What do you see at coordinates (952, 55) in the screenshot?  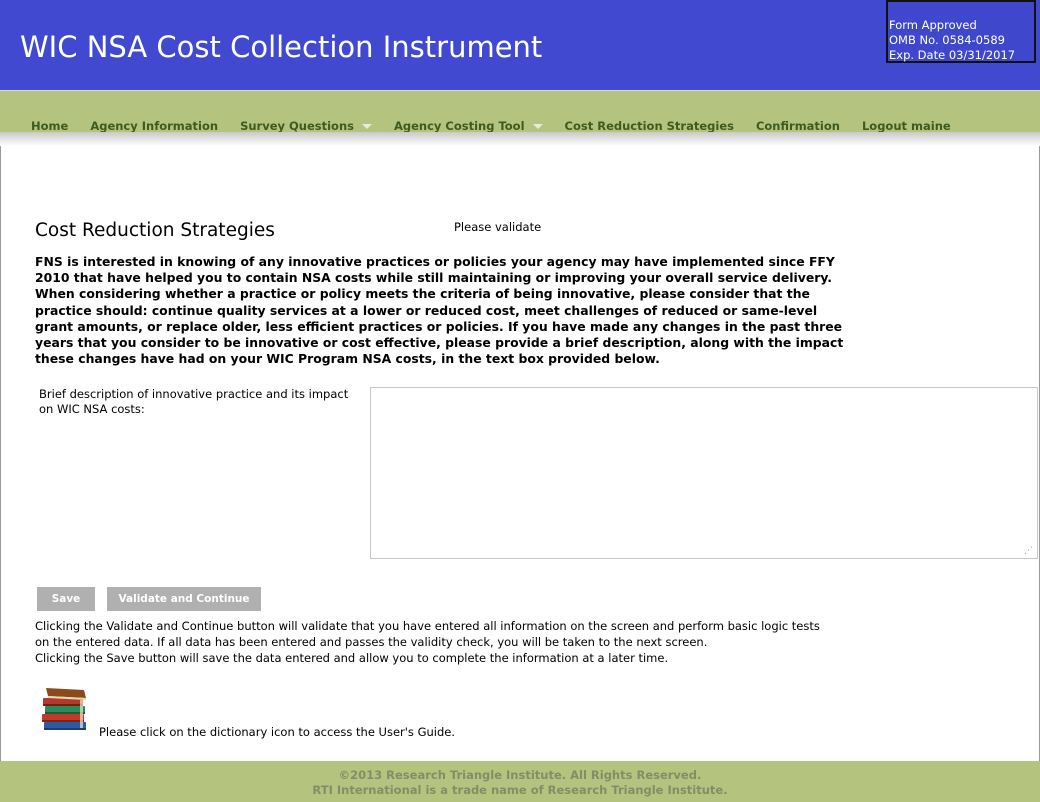 I see `omb-line-3: Exp. Date 03/31/2017` at bounding box center [952, 55].